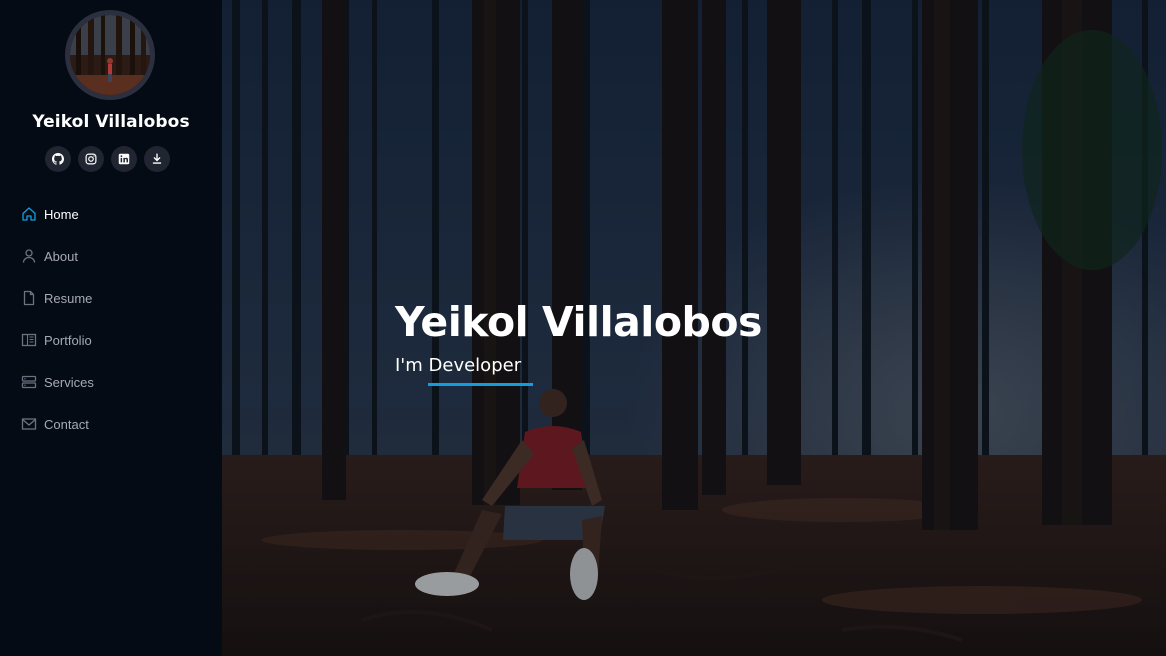  I want to click on nav-item-contact: Contact, so click(111, 424).